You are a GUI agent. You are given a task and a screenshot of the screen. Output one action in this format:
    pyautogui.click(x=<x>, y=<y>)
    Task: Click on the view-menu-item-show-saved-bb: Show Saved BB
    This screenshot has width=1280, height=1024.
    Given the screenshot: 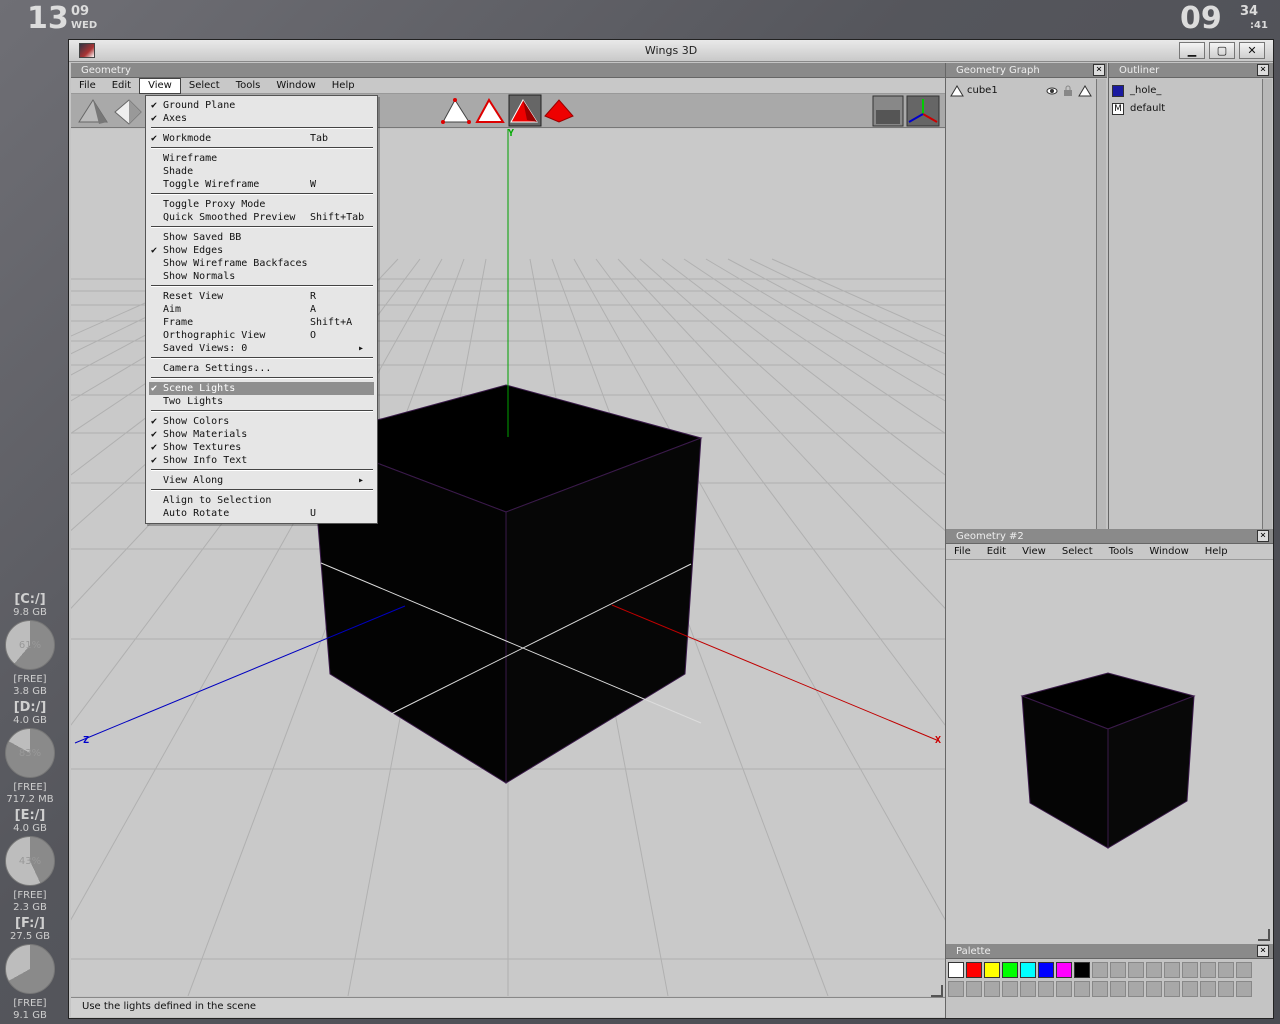 What is the action you would take?
    pyautogui.click(x=261, y=237)
    